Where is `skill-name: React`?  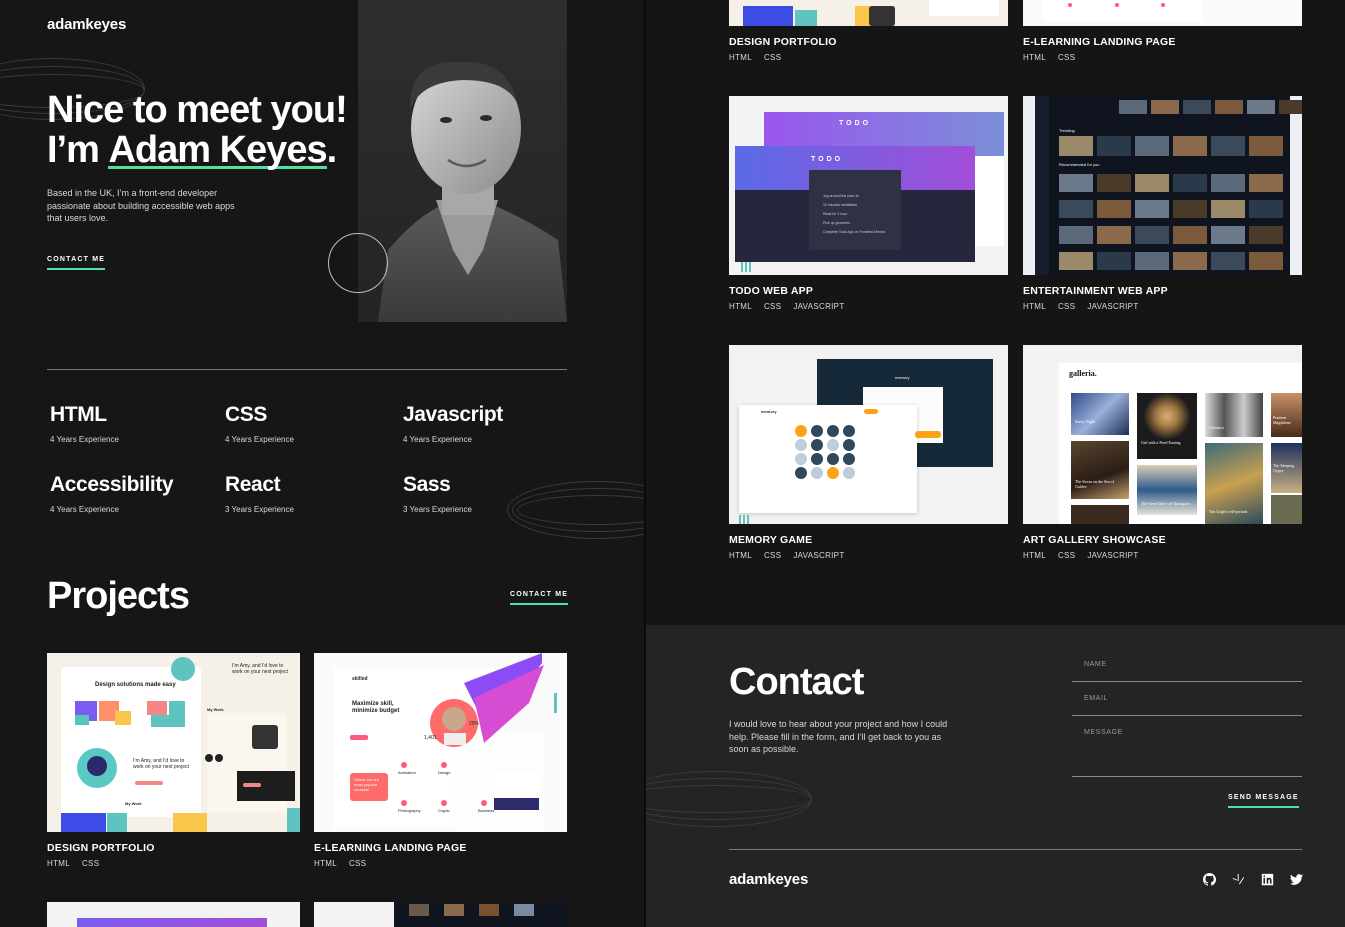 skill-name: React is located at coordinates (253, 484).